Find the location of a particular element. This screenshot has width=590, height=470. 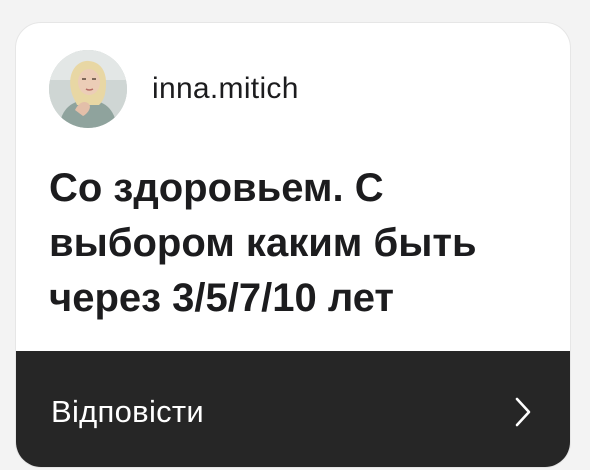

profile-photo-icon is located at coordinates (88, 89).